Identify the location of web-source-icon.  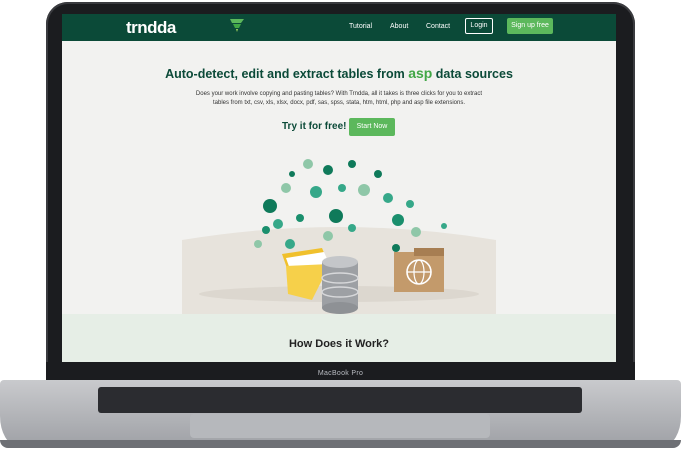
(419, 270).